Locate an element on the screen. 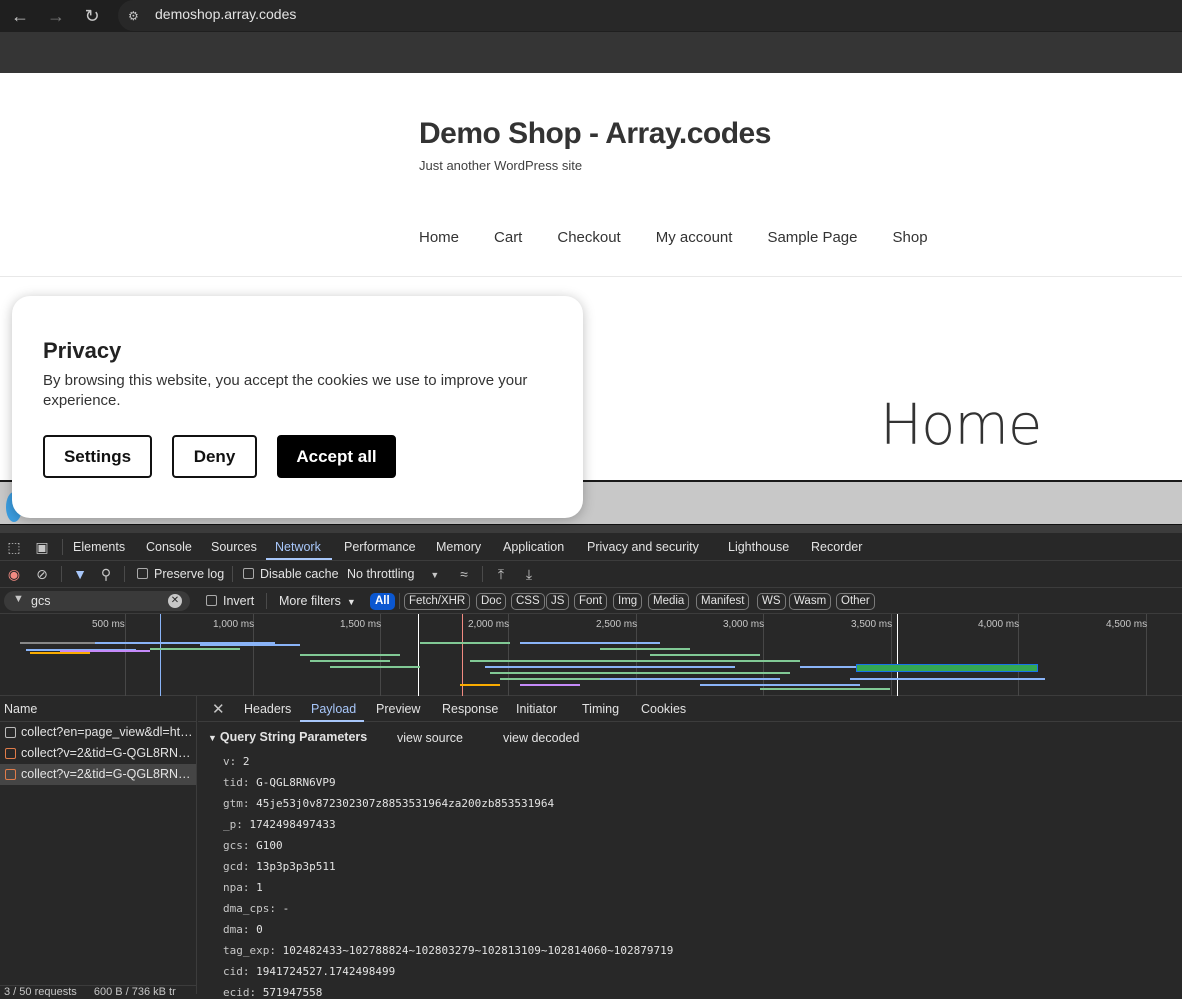 This screenshot has width=1182, height=999. filter-separator is located at coordinates (399, 601).